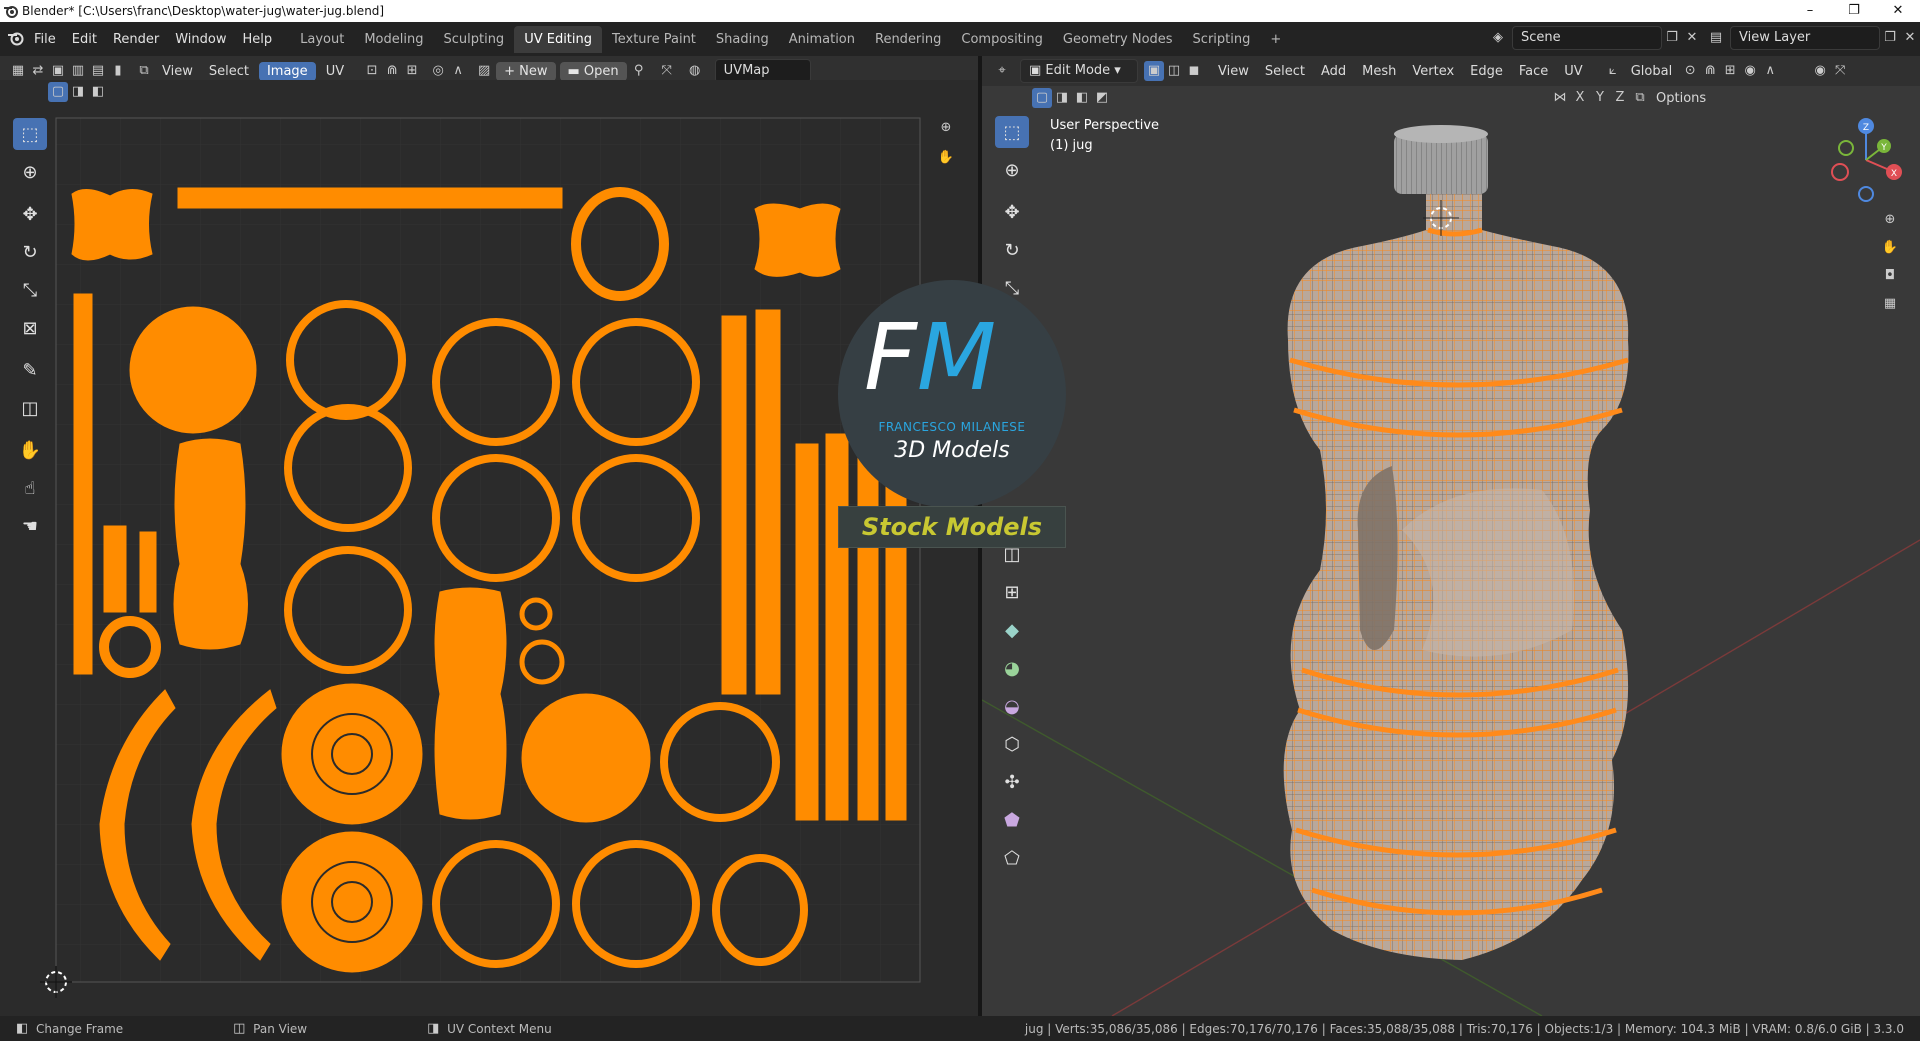 The height and width of the screenshot is (1041, 1920). What do you see at coordinates (1890, 276) in the screenshot?
I see `camera-view-icon: ◘` at bounding box center [1890, 276].